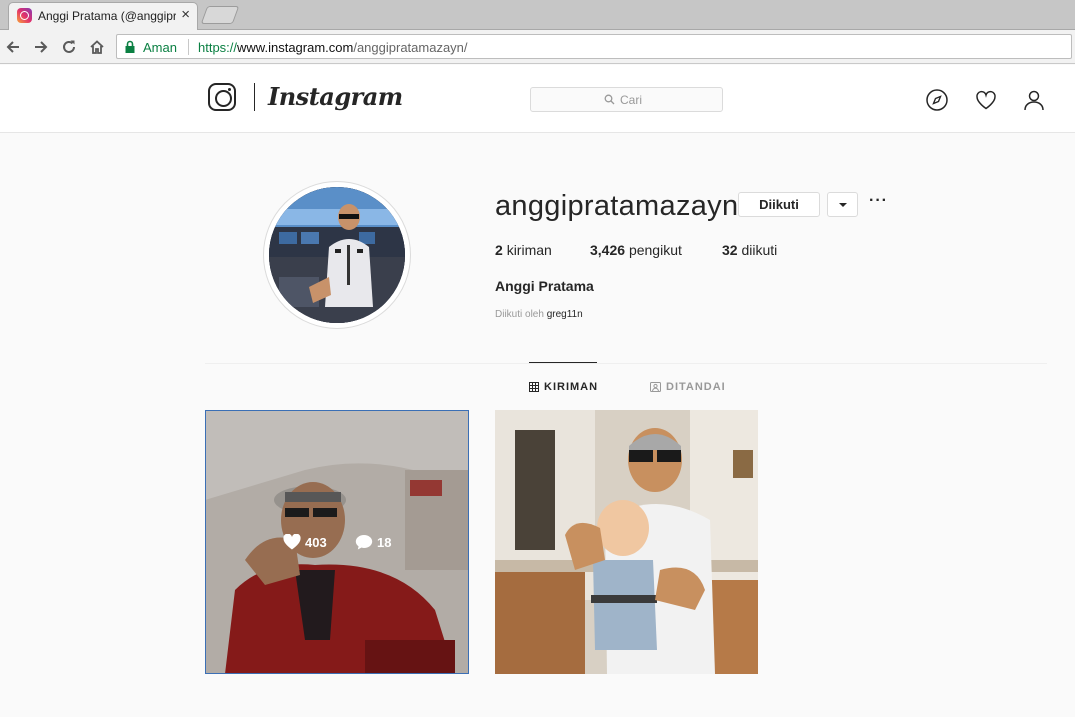 The image size is (1075, 717). What do you see at coordinates (759, 250) in the screenshot?
I see `following-count-label: diikuti` at bounding box center [759, 250].